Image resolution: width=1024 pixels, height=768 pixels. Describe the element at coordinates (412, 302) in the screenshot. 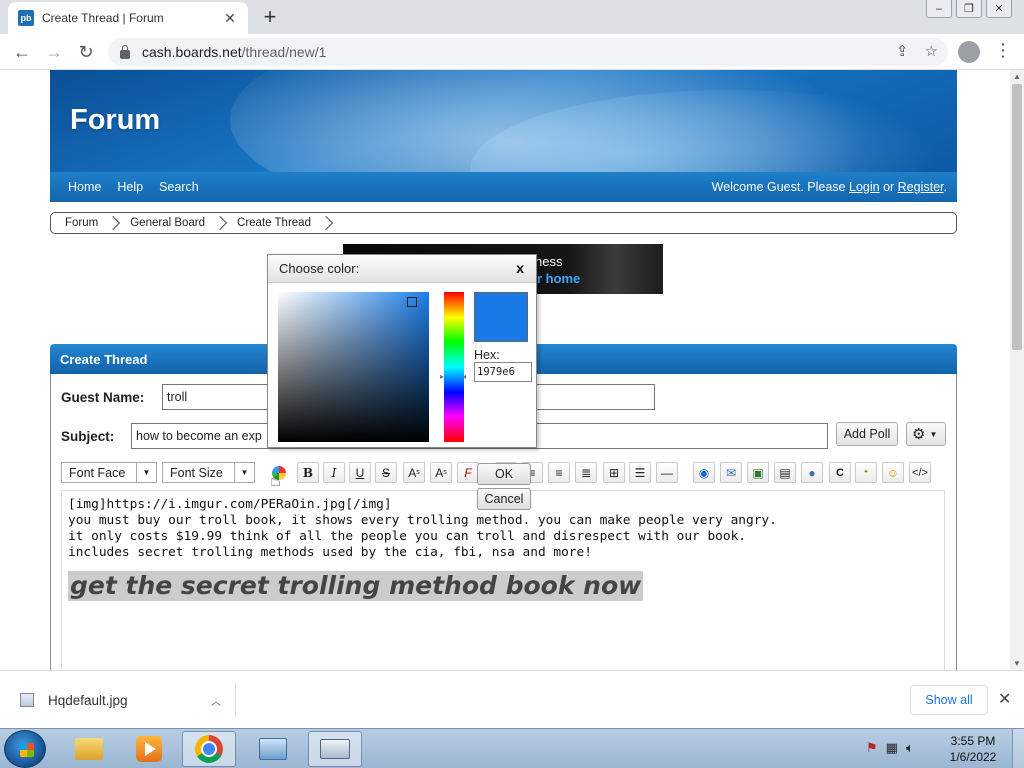

I see `color-cursor-handle` at that location.